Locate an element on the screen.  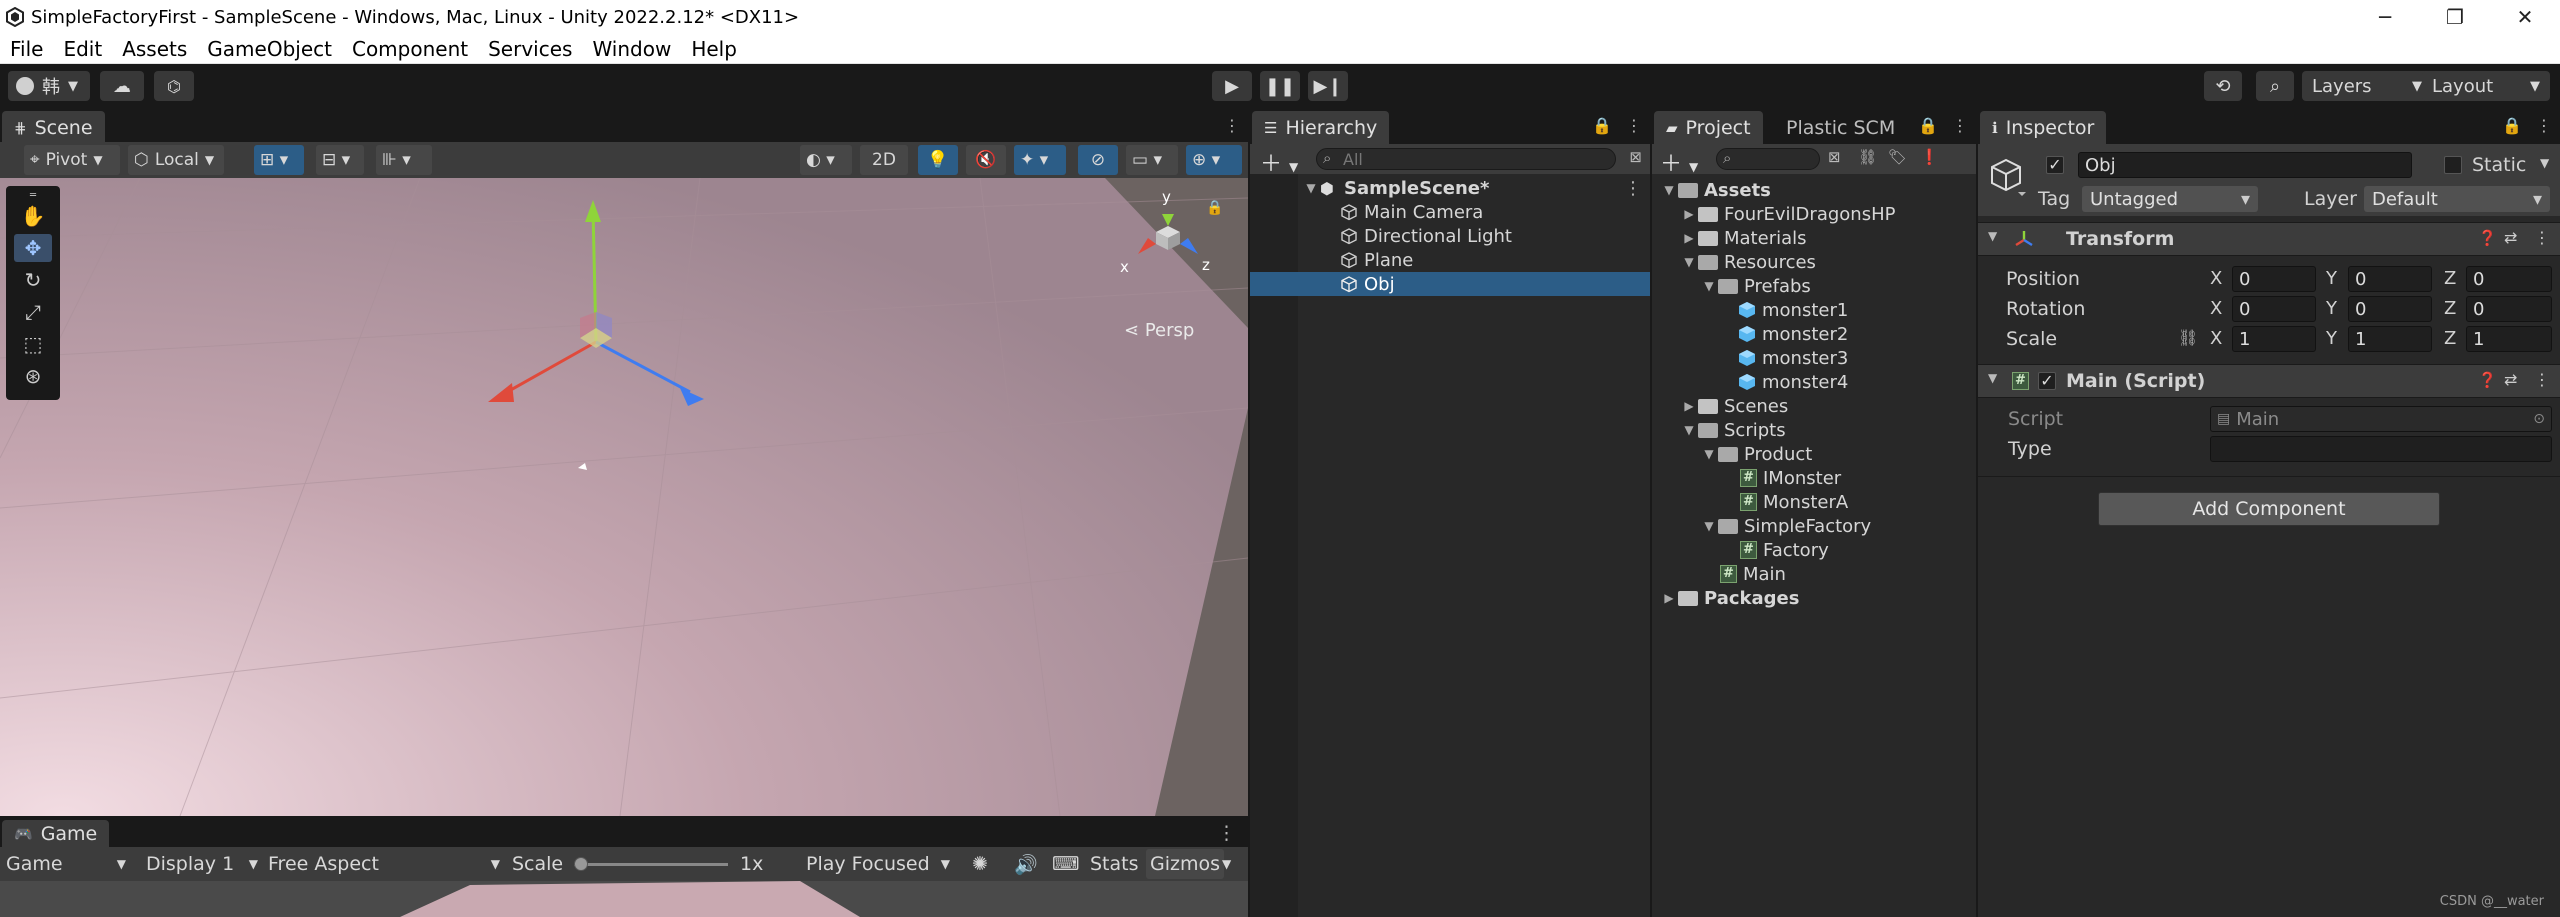
search-by-type-icon: ⊠ is located at coordinates (1834, 157).